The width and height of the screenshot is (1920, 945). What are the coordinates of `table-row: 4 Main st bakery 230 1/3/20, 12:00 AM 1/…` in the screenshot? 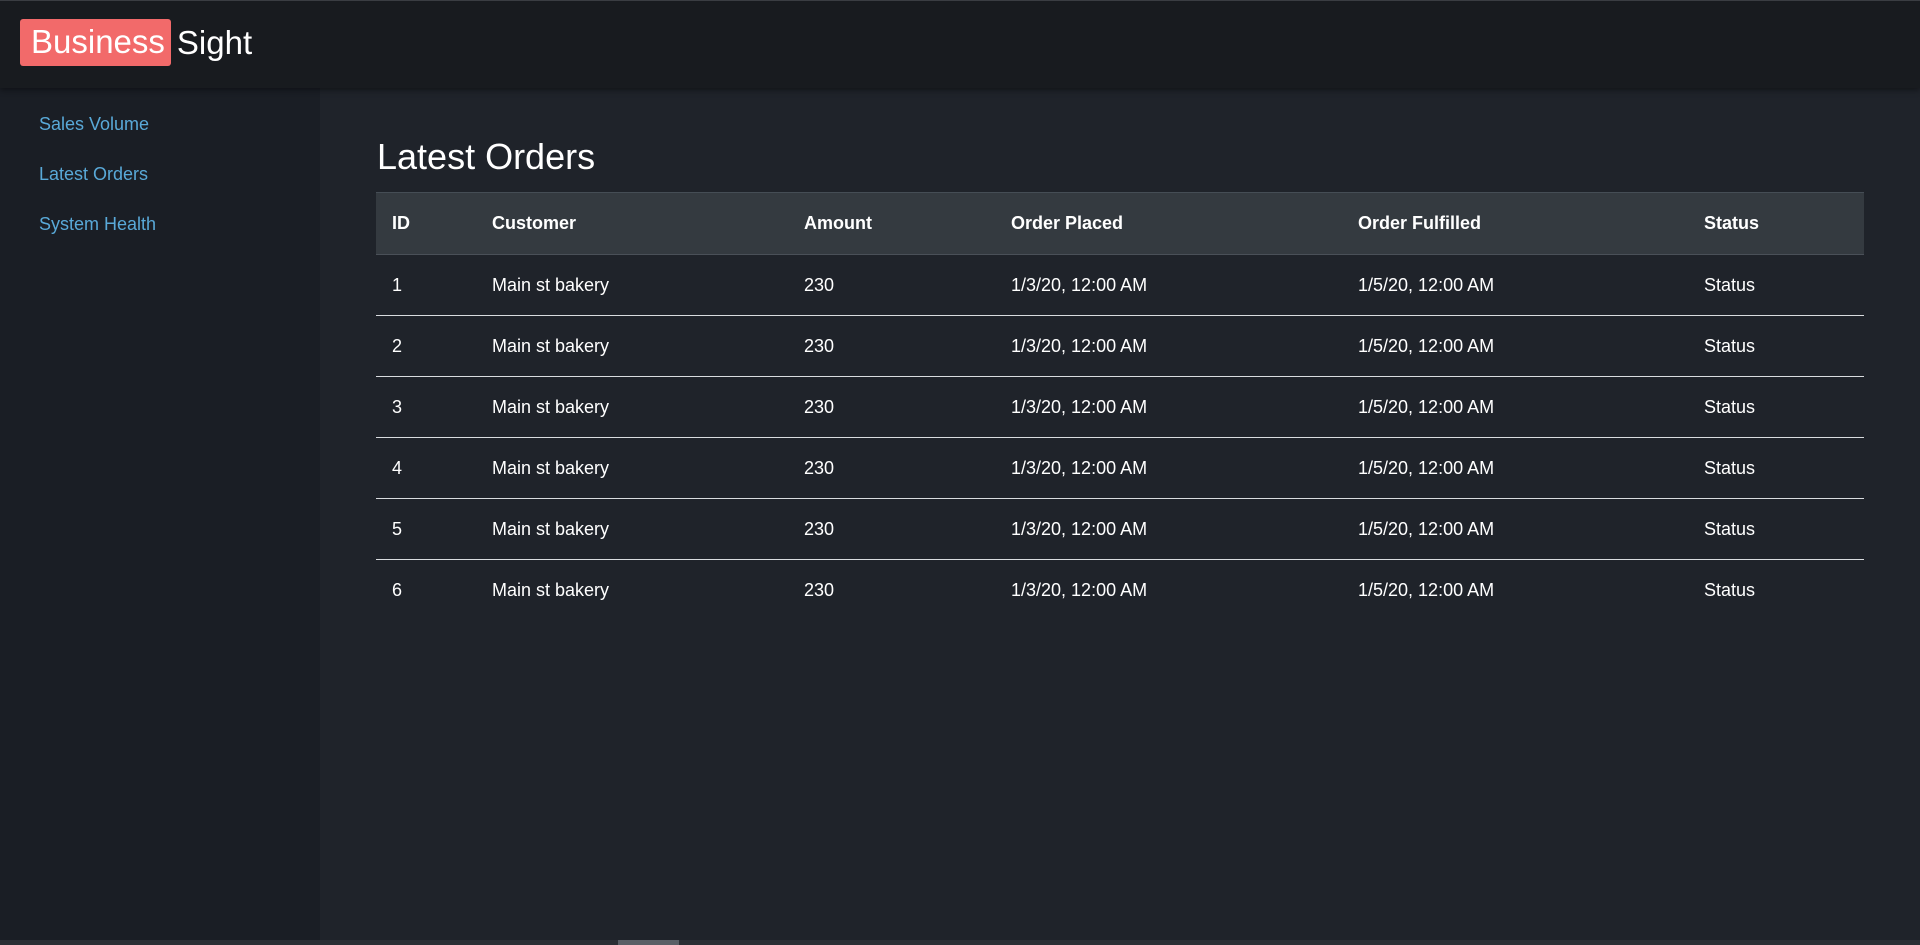 It's located at (1120, 468).